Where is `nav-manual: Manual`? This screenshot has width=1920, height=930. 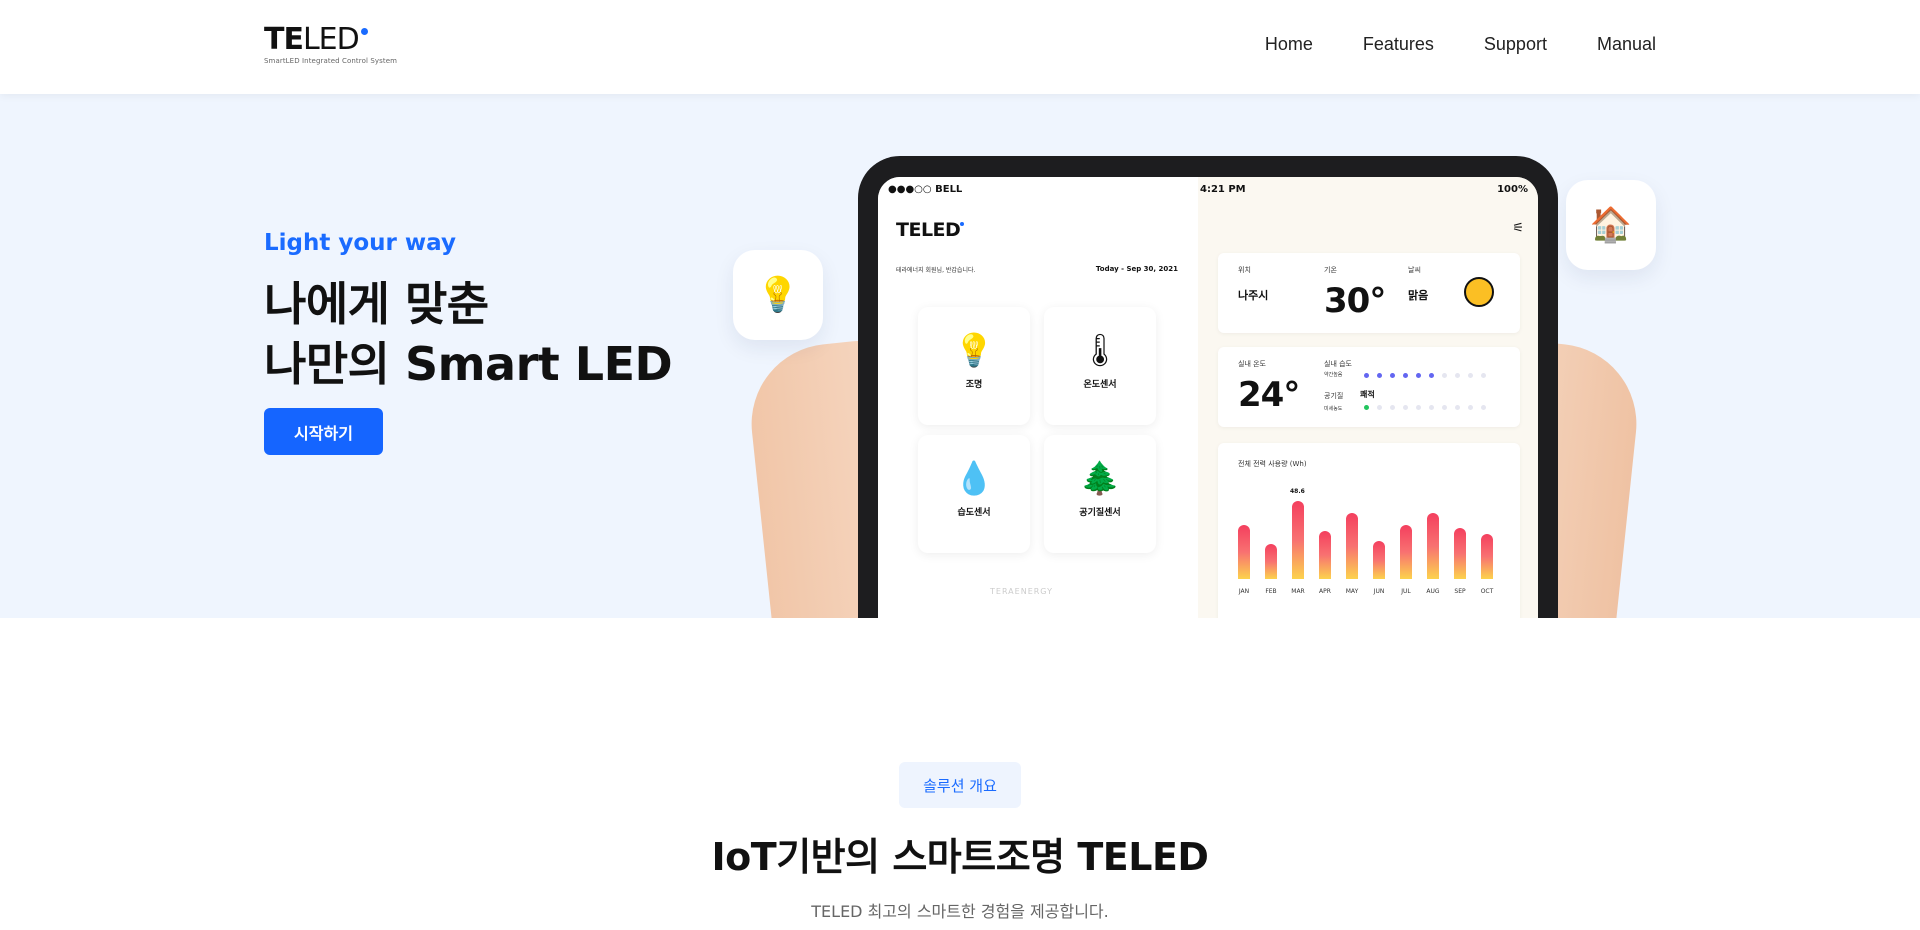
nav-manual: Manual is located at coordinates (1626, 44).